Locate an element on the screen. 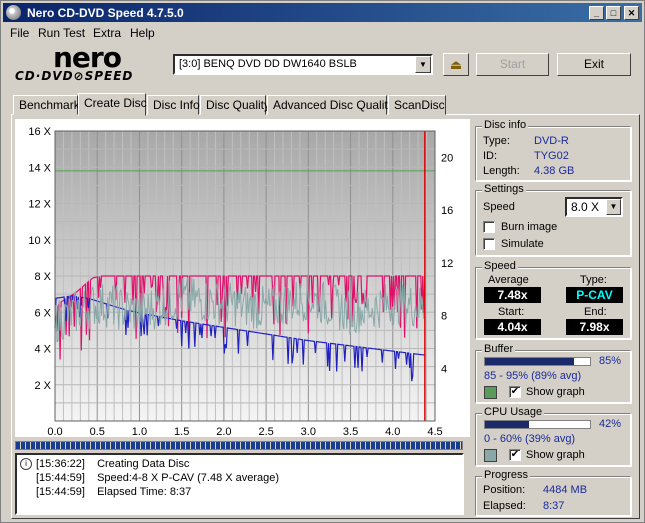 The width and height of the screenshot is (645, 523). nero-logo: nero CD·DVD⊘SPEED is located at coordinates (88, 63).